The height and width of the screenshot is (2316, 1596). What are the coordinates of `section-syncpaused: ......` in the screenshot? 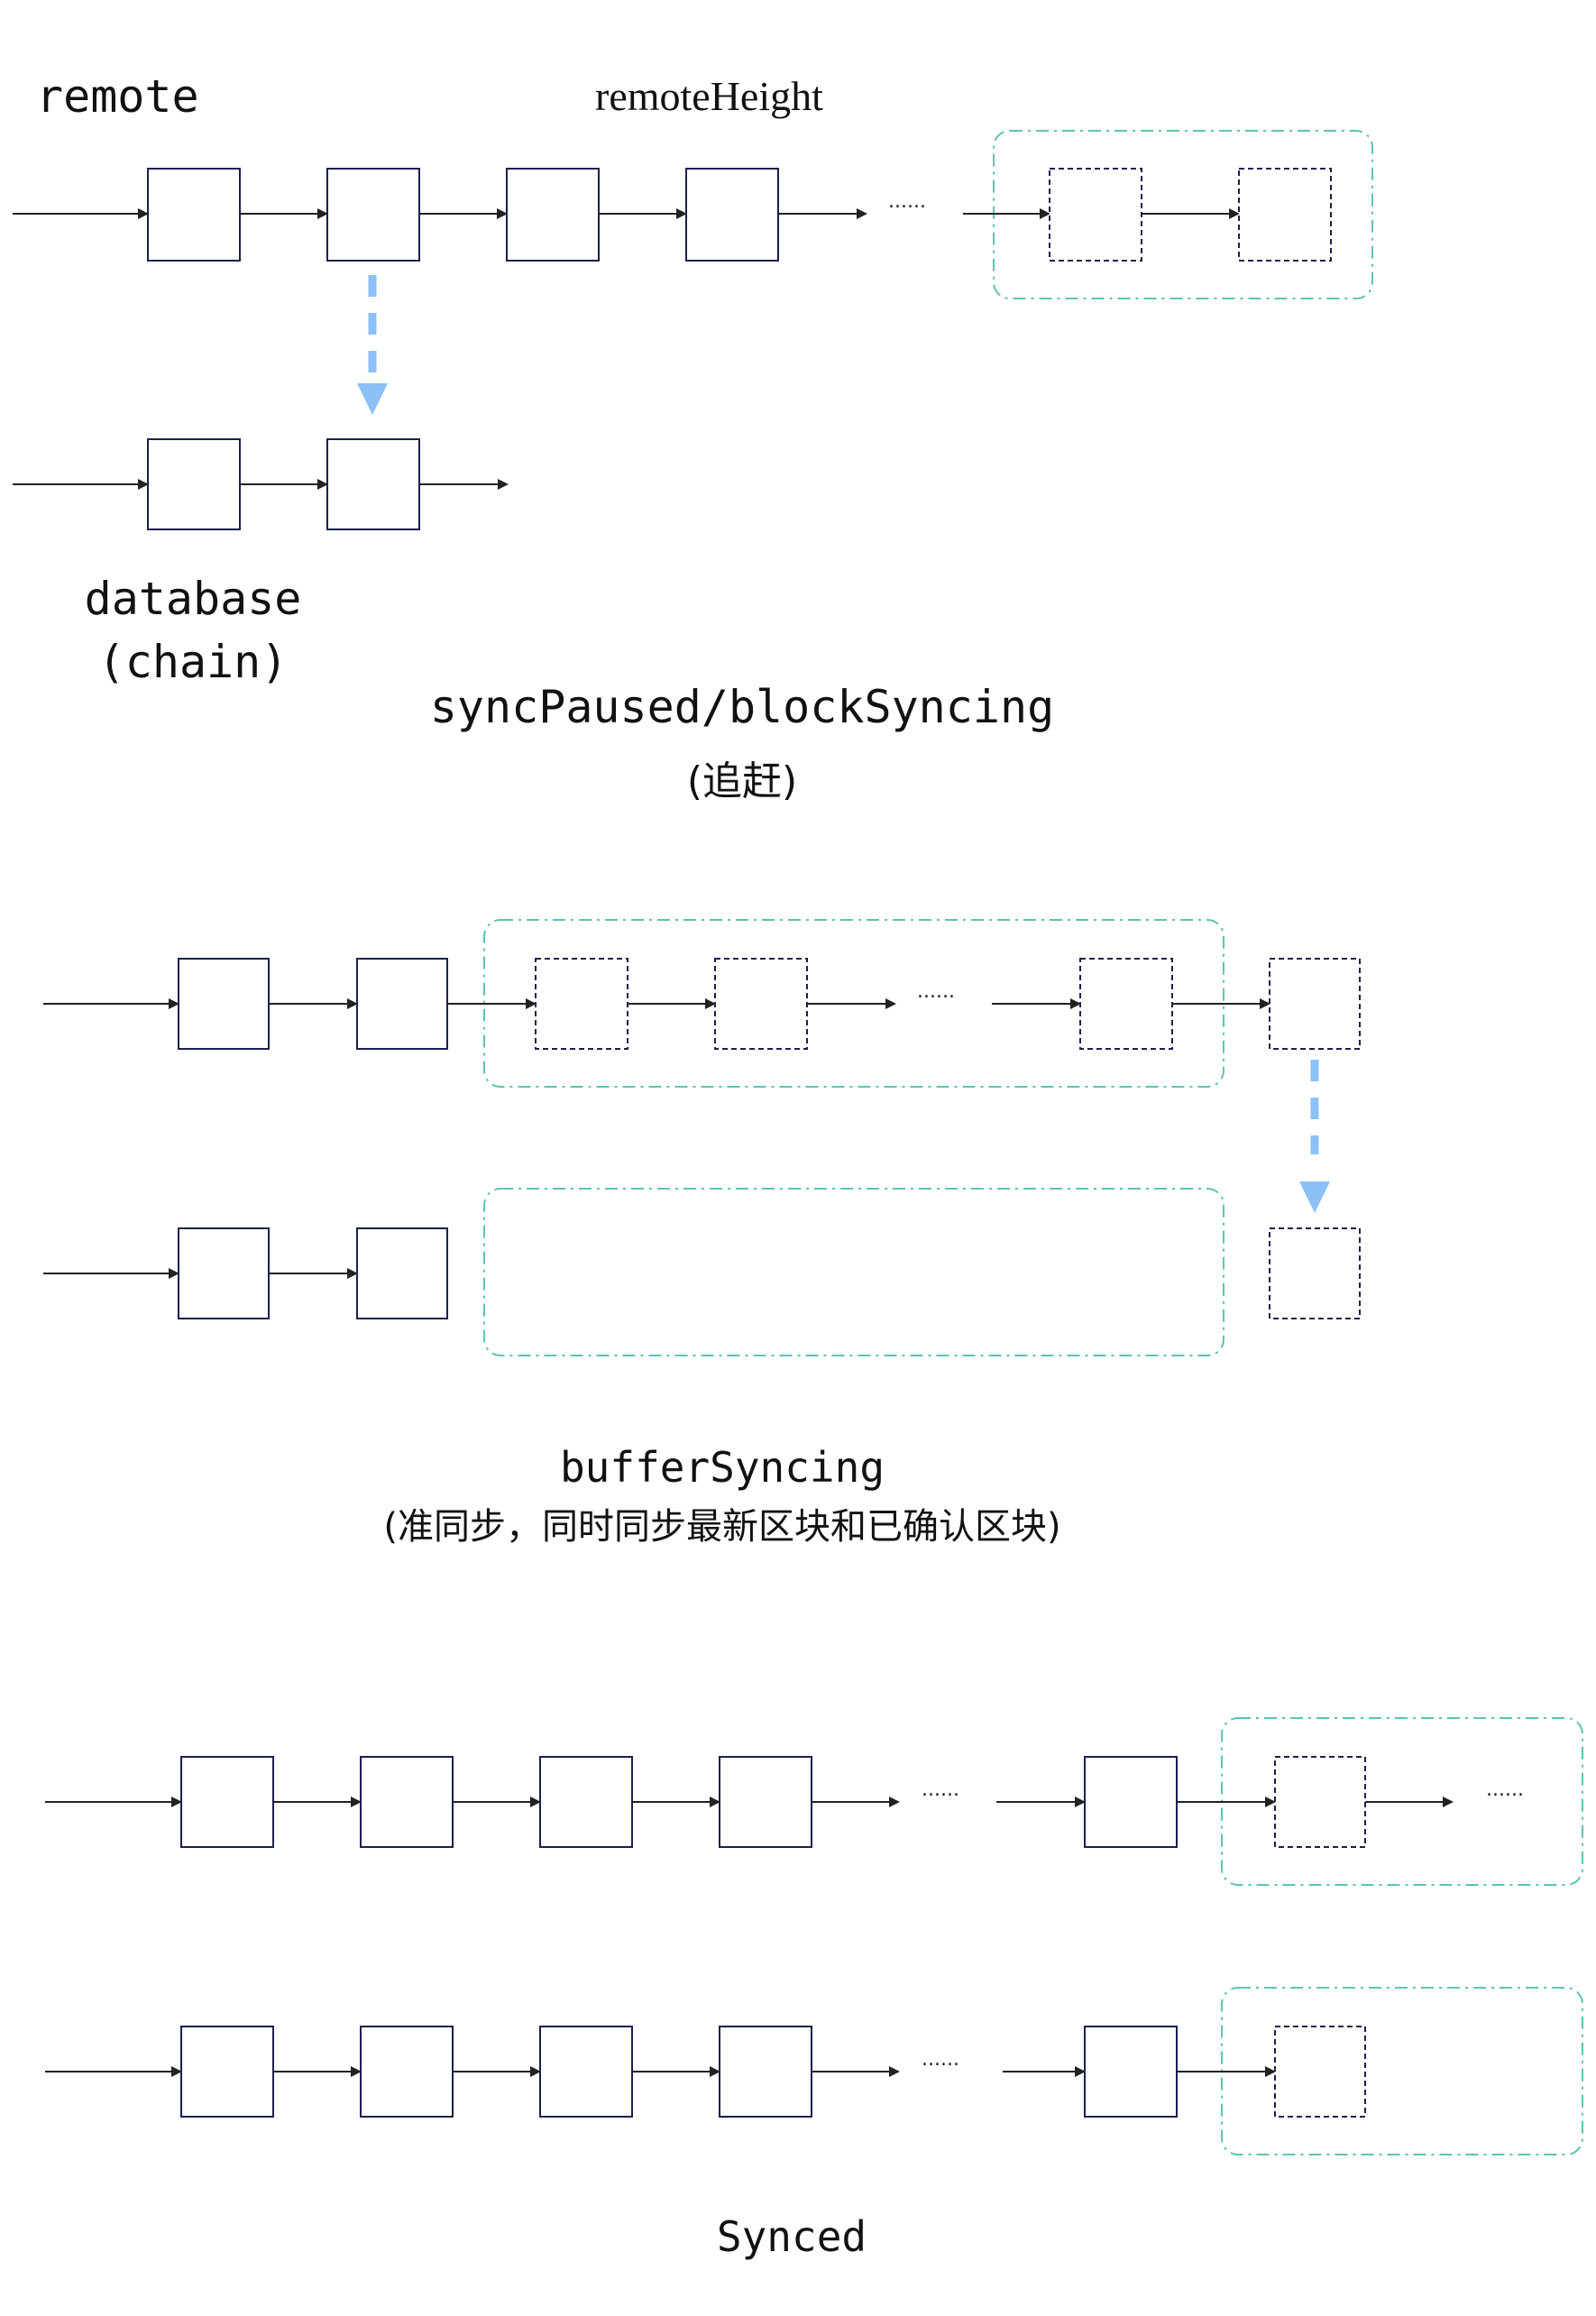 It's located at (693, 330).